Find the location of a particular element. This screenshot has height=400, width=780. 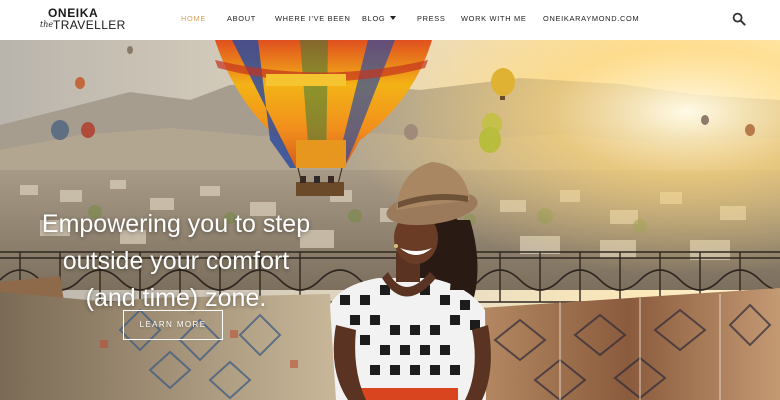

nav-item-where-ive-been: WHERE I'VE BEEN is located at coordinates (313, 19).